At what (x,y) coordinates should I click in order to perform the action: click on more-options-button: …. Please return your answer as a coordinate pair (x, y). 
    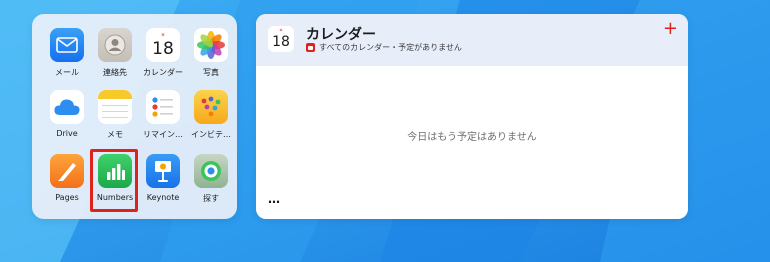
    Looking at the image, I should click on (274, 199).